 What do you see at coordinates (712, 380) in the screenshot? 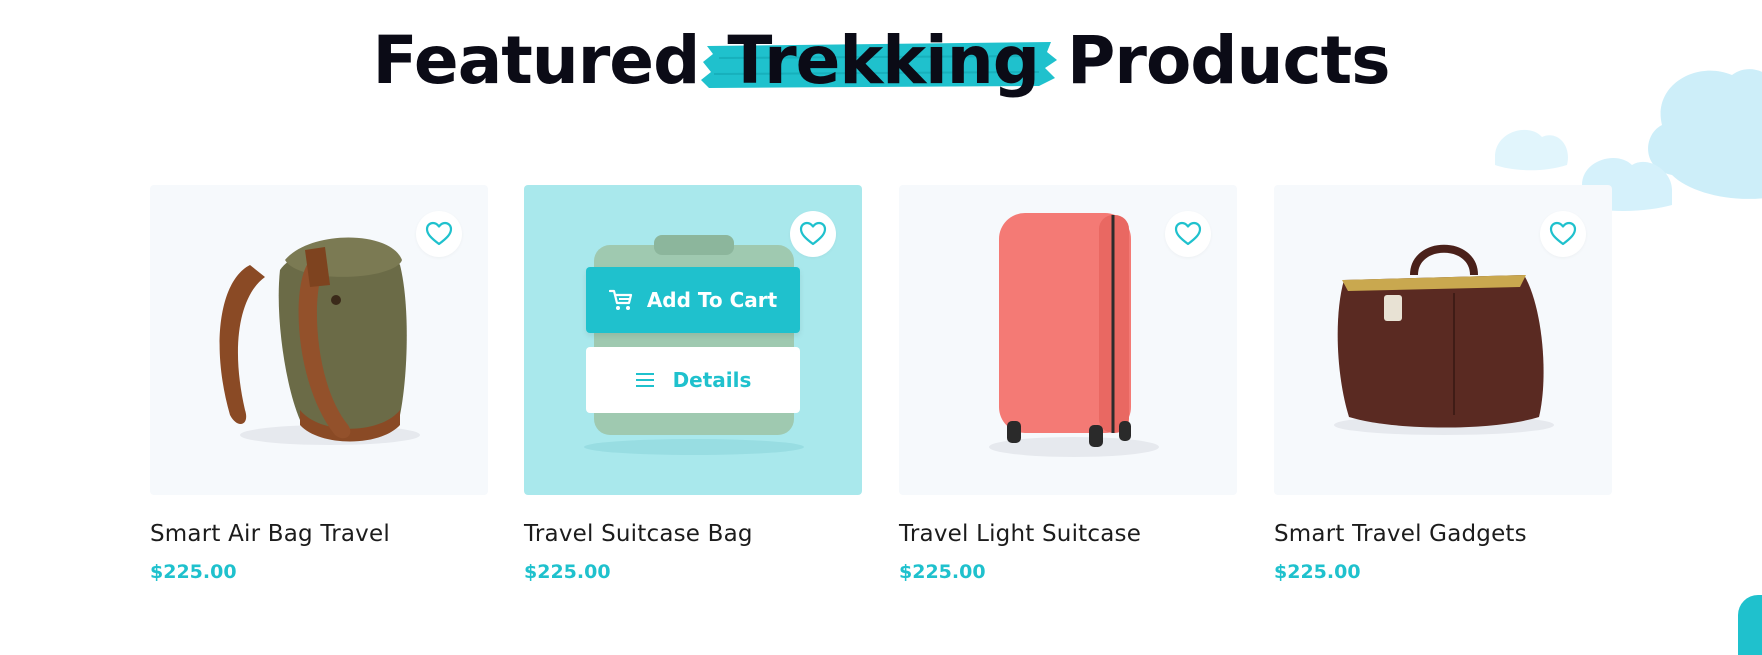
I see `details-label: Details` at bounding box center [712, 380].